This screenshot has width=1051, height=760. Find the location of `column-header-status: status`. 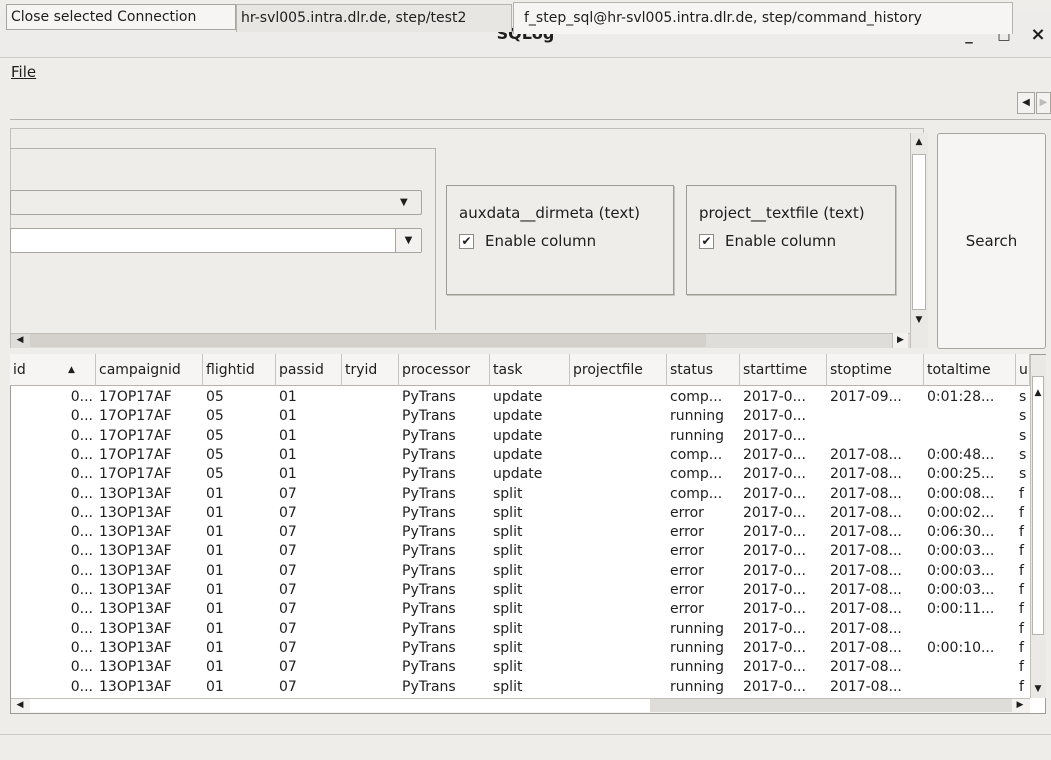

column-header-status: status is located at coordinates (703, 370).